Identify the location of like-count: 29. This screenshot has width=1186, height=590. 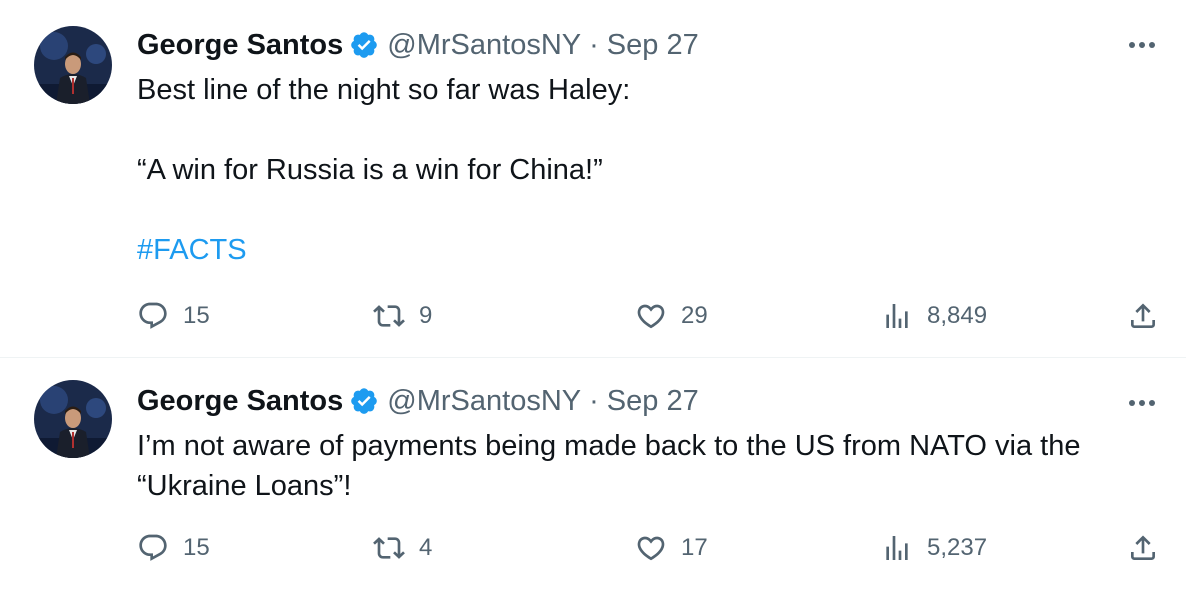
(694, 315).